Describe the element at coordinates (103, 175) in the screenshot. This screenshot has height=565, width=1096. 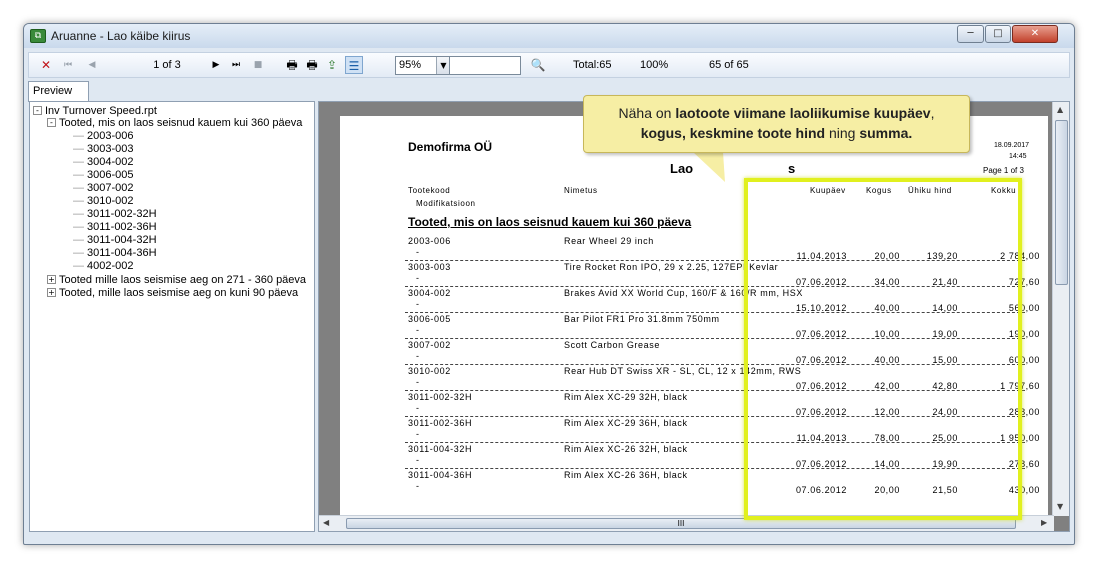
I see `tree-leaf-item: 3006-005` at that location.